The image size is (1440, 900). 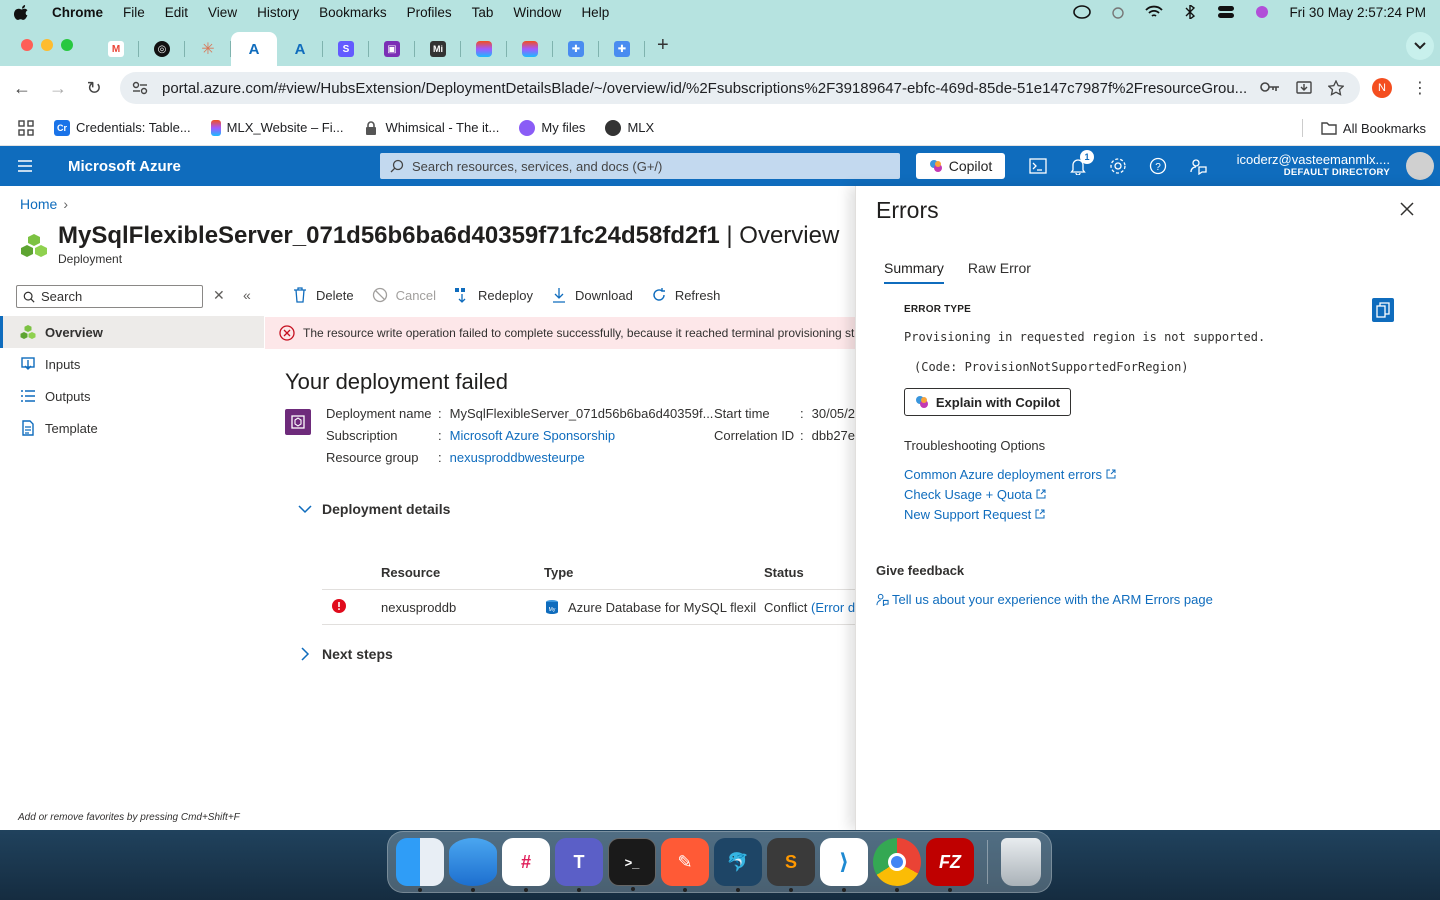 I want to click on nav-template: Template, so click(x=132, y=428).